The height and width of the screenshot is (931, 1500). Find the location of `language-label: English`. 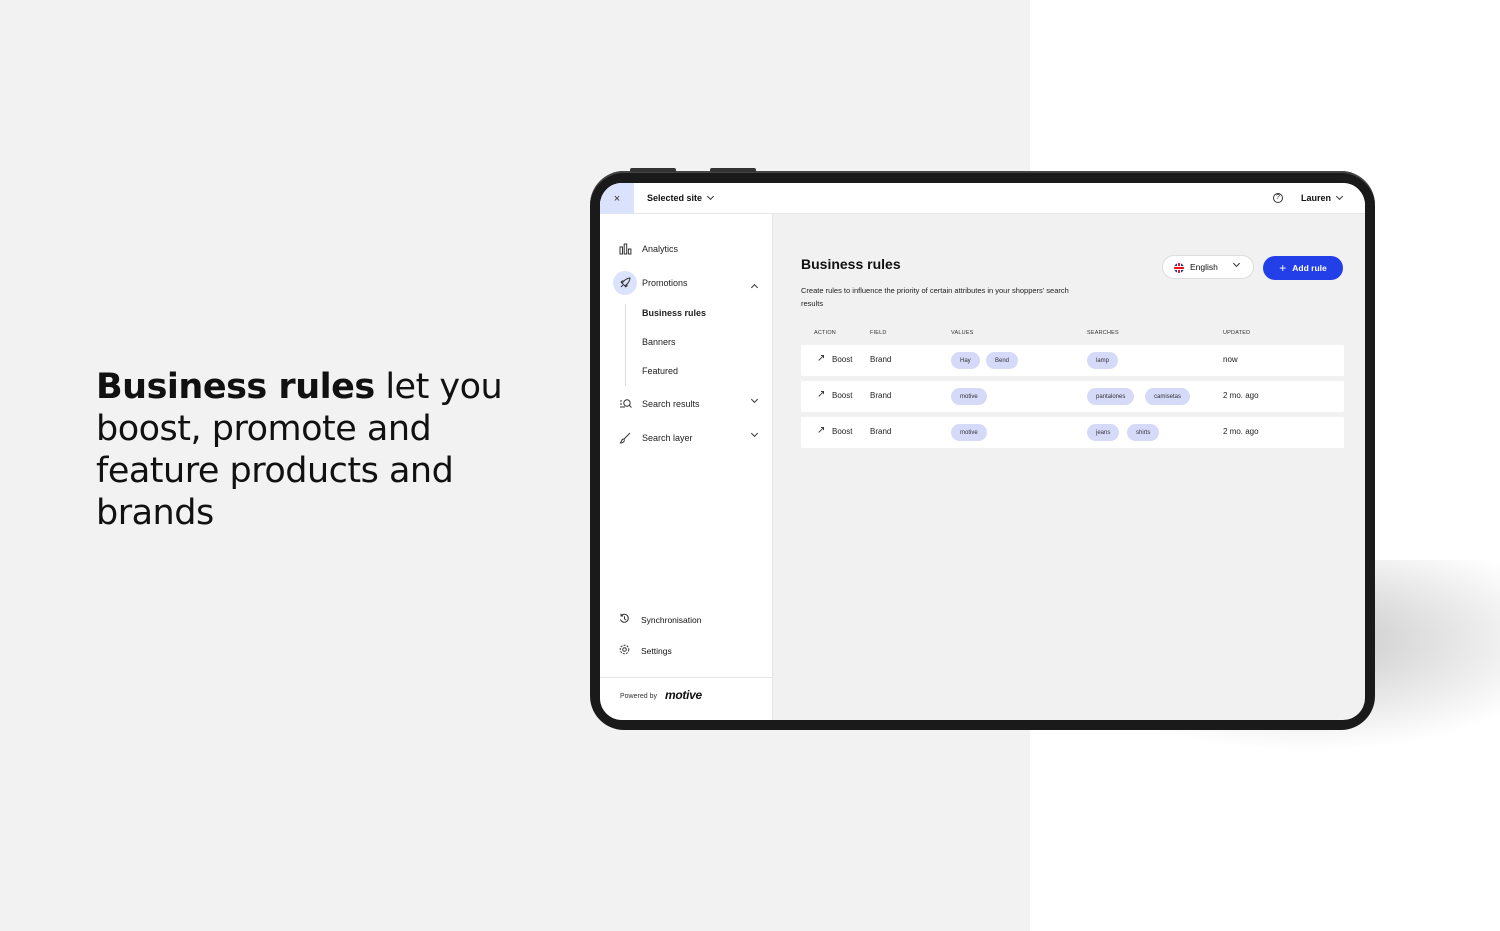

language-label: English is located at coordinates (1204, 267).